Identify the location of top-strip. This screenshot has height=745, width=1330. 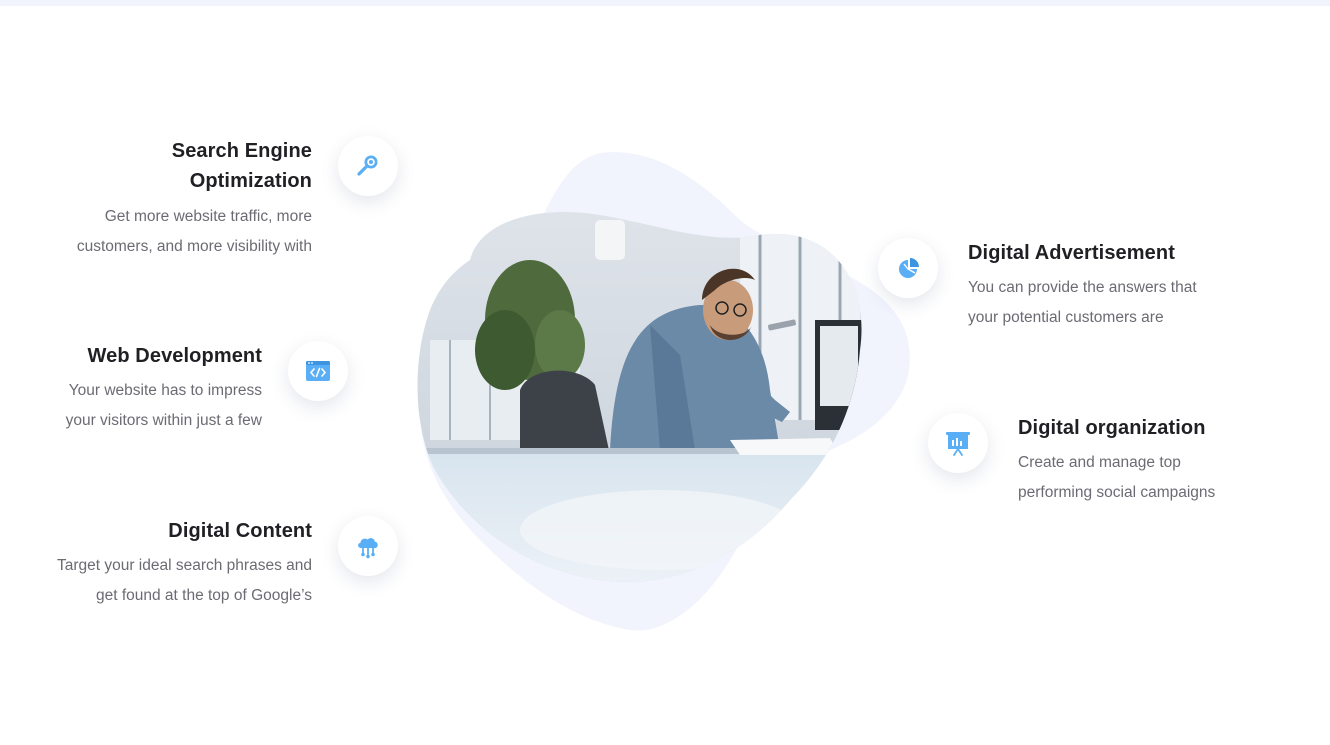
(665, 3).